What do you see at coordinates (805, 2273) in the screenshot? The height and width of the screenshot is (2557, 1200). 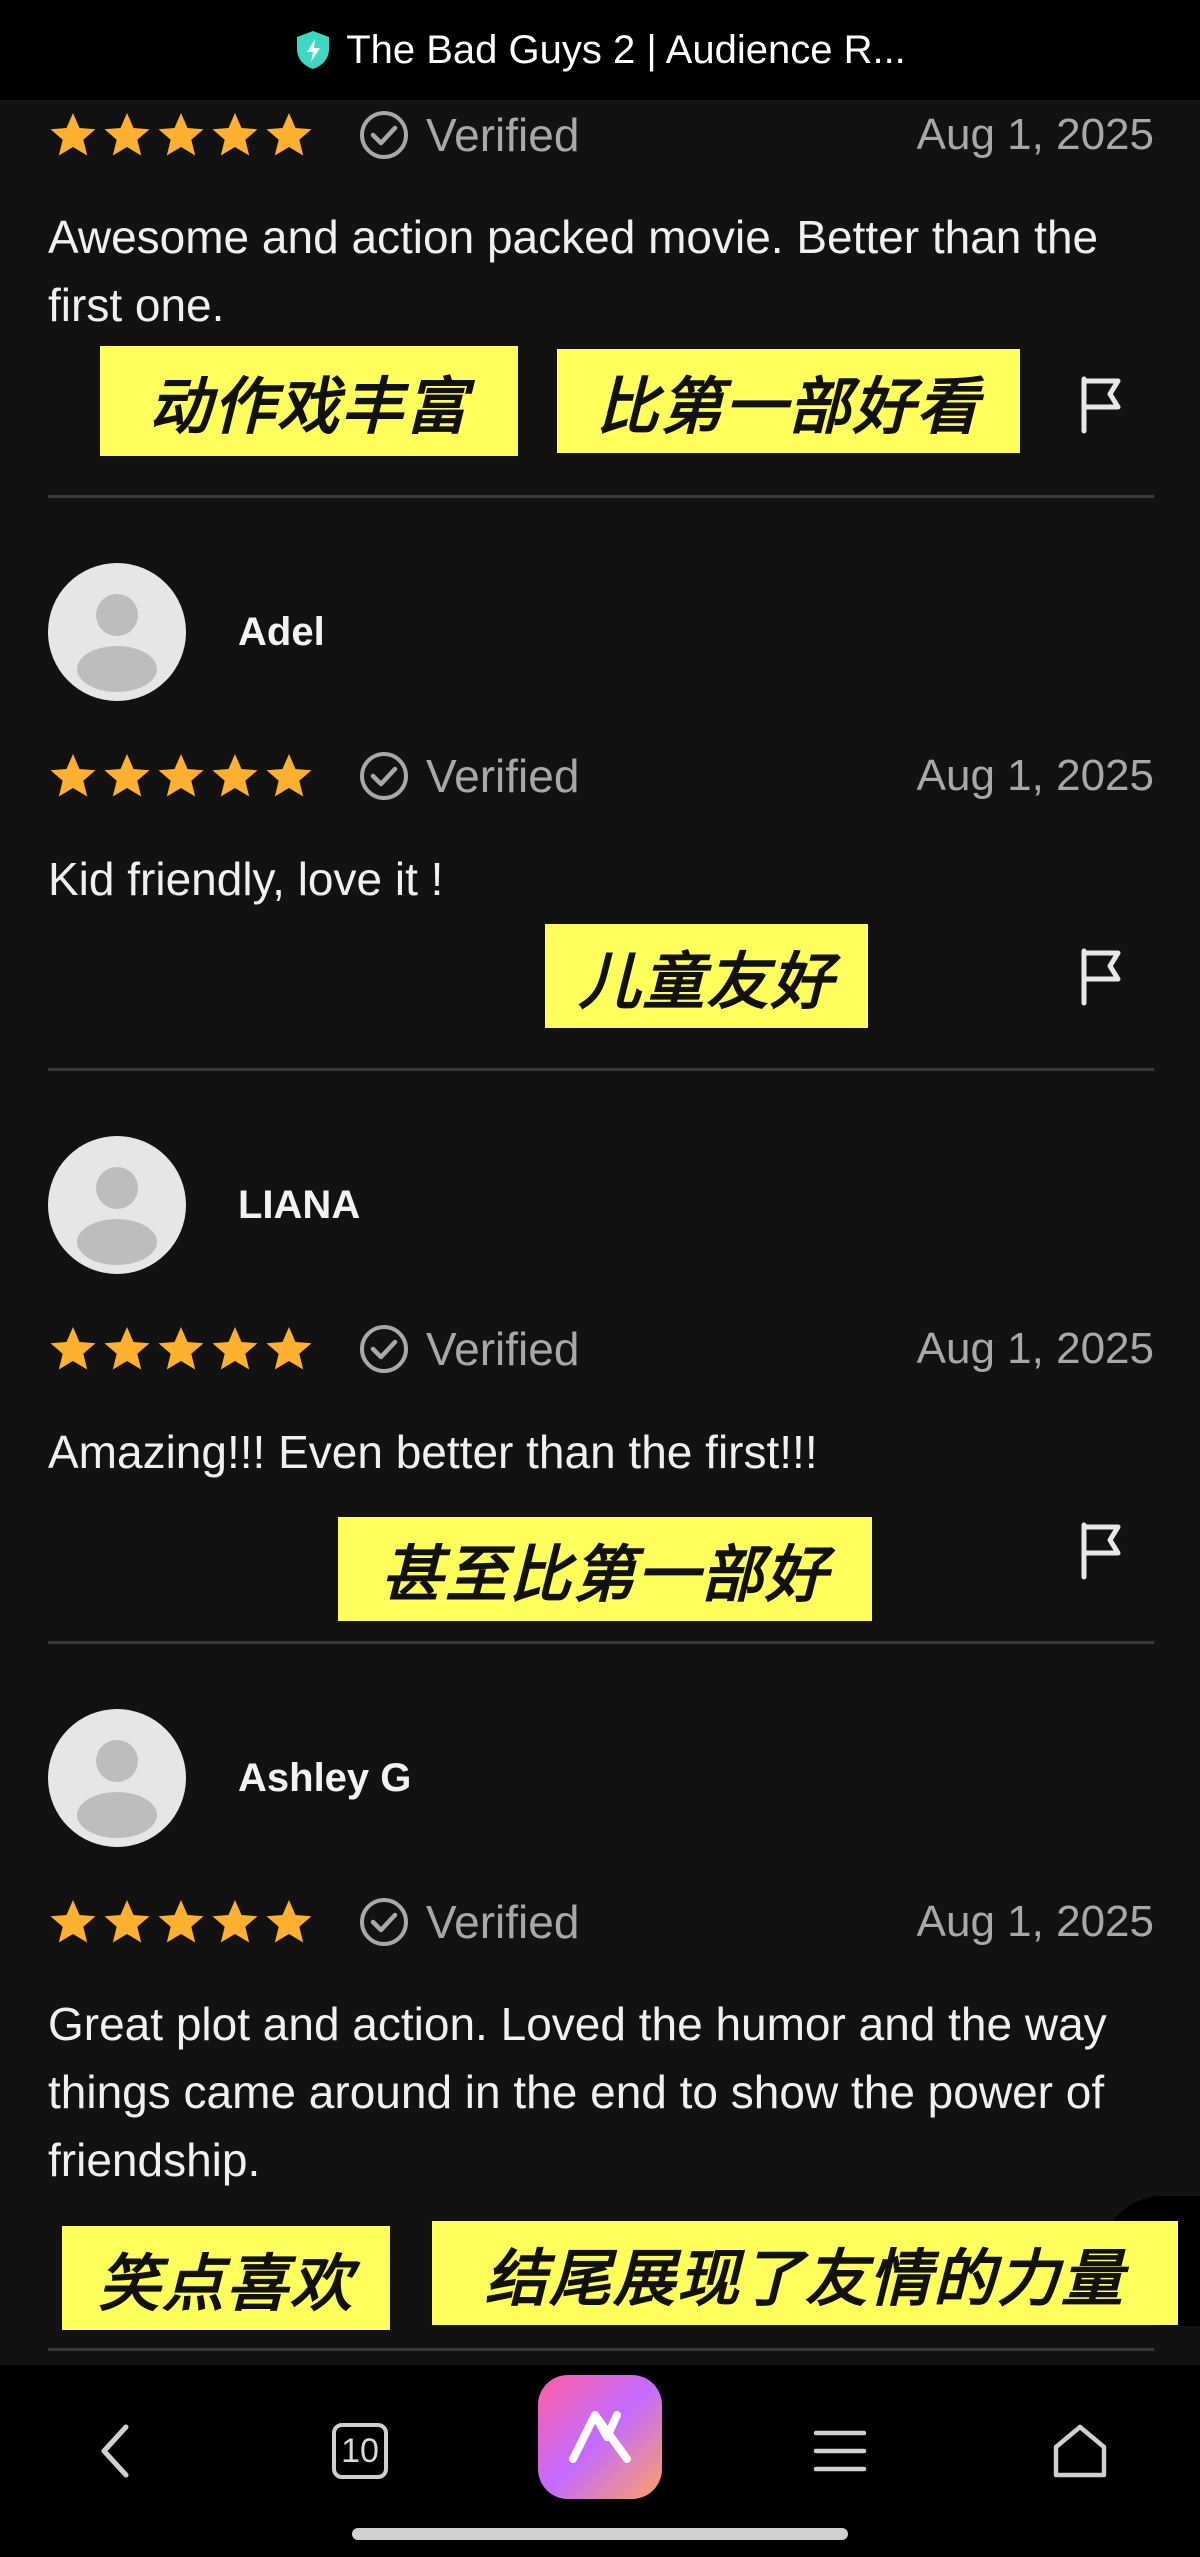 I see `annotation-tag: 结尾展现了友情的力量` at bounding box center [805, 2273].